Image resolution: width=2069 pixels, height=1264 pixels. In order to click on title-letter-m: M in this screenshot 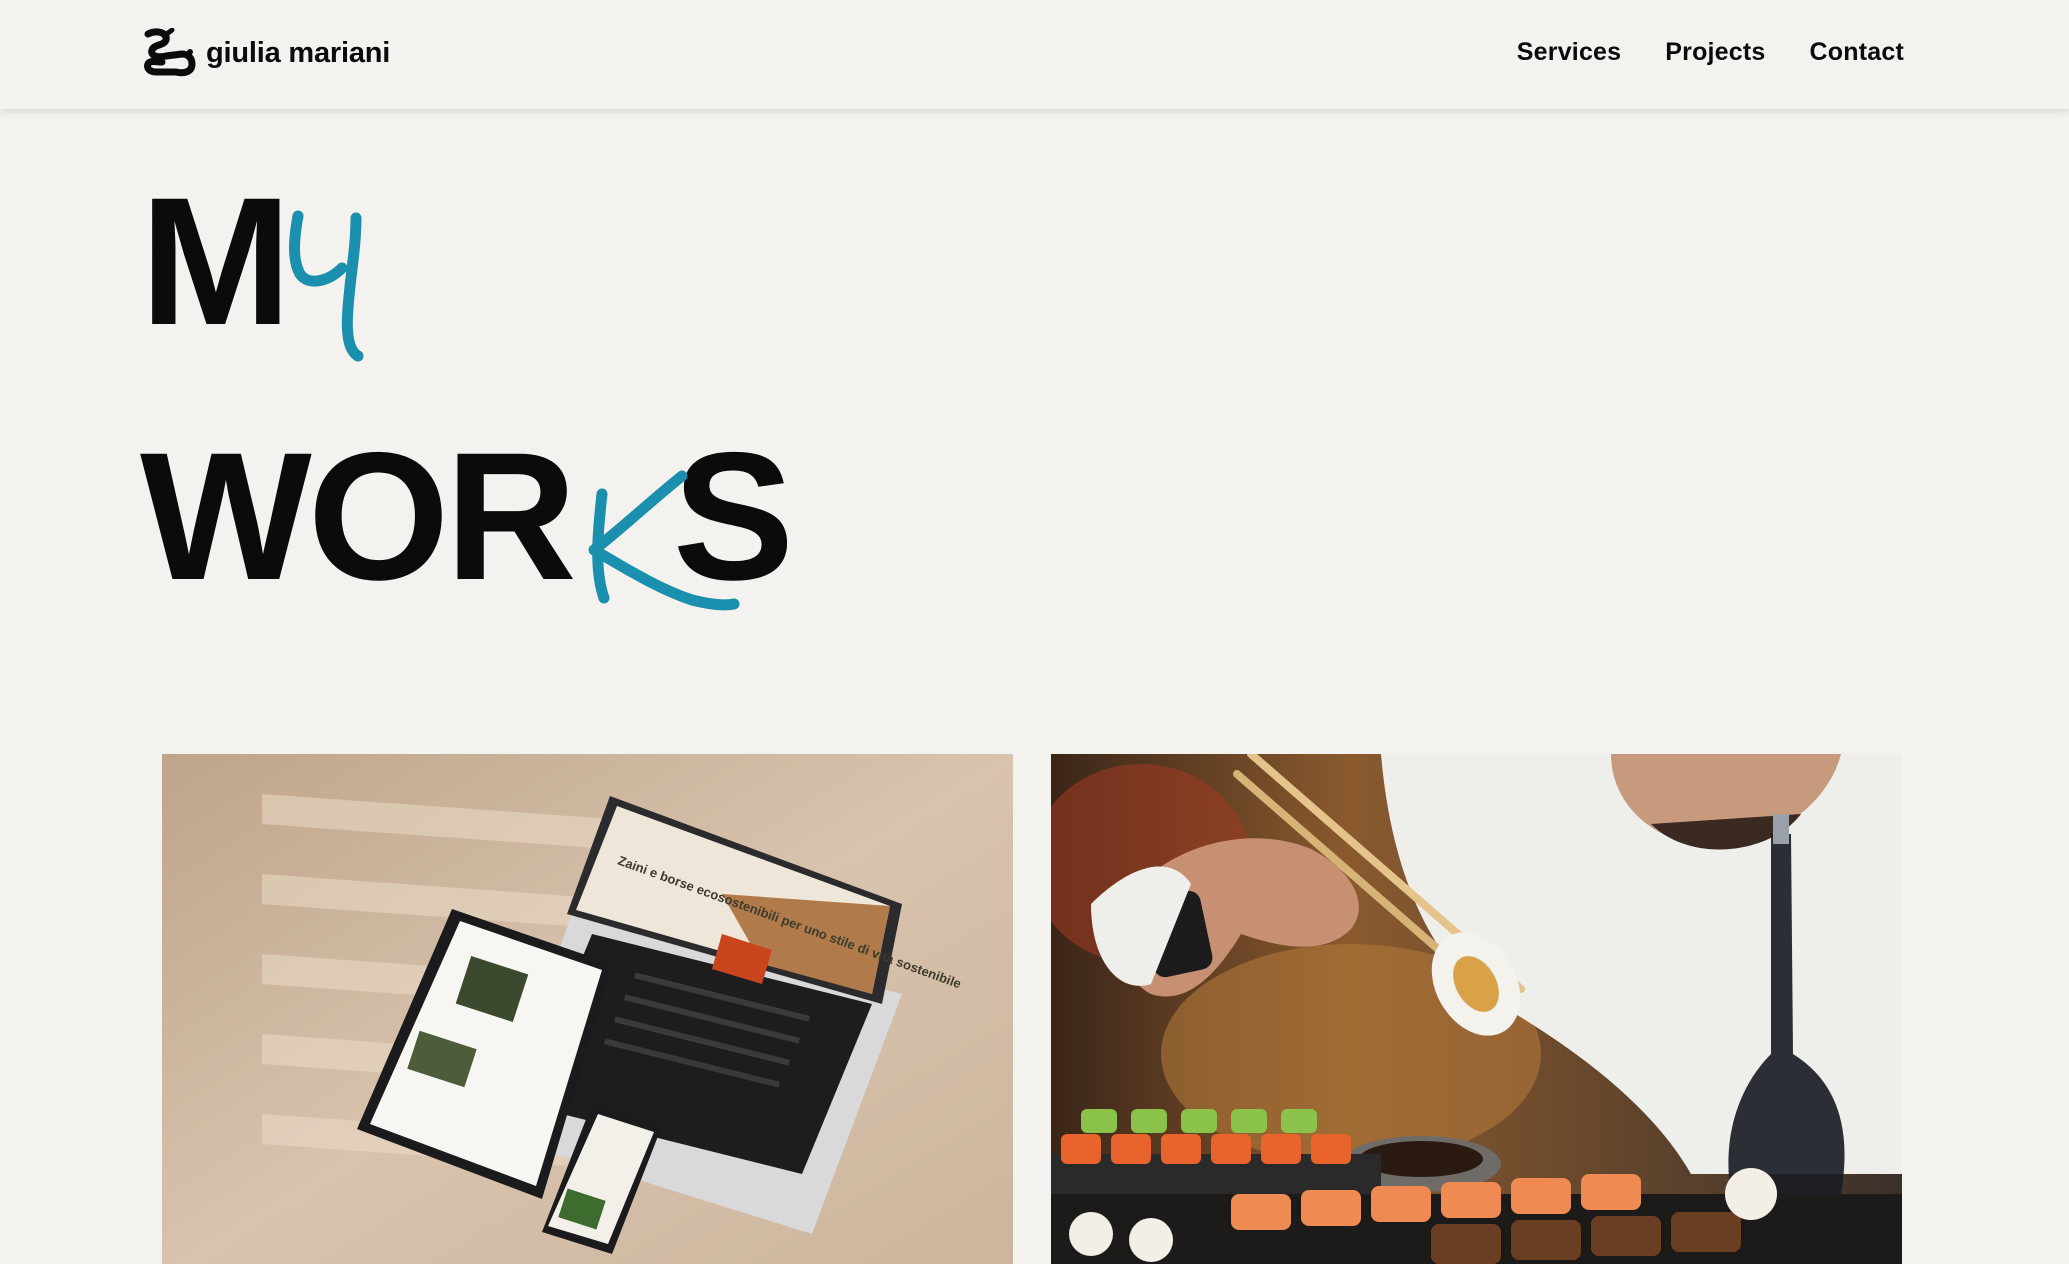, I will do `click(216, 261)`.